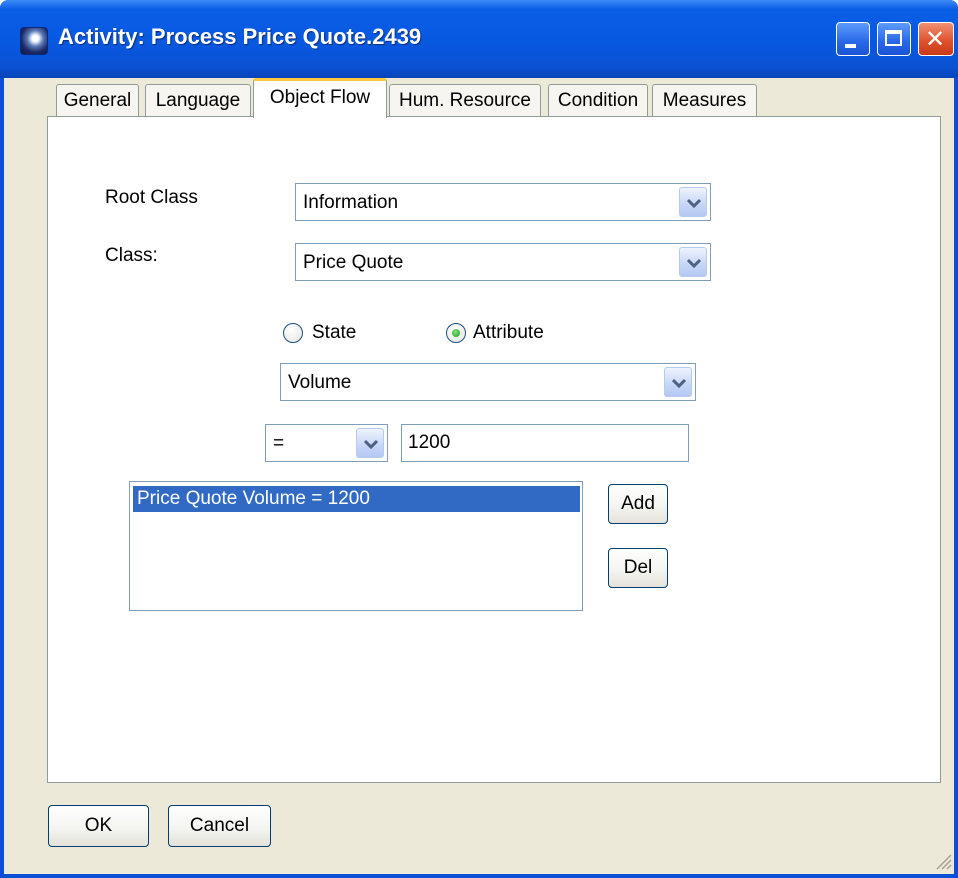 The image size is (958, 878). Describe the element at coordinates (943, 861) in the screenshot. I see `resize-grip-icon` at that location.